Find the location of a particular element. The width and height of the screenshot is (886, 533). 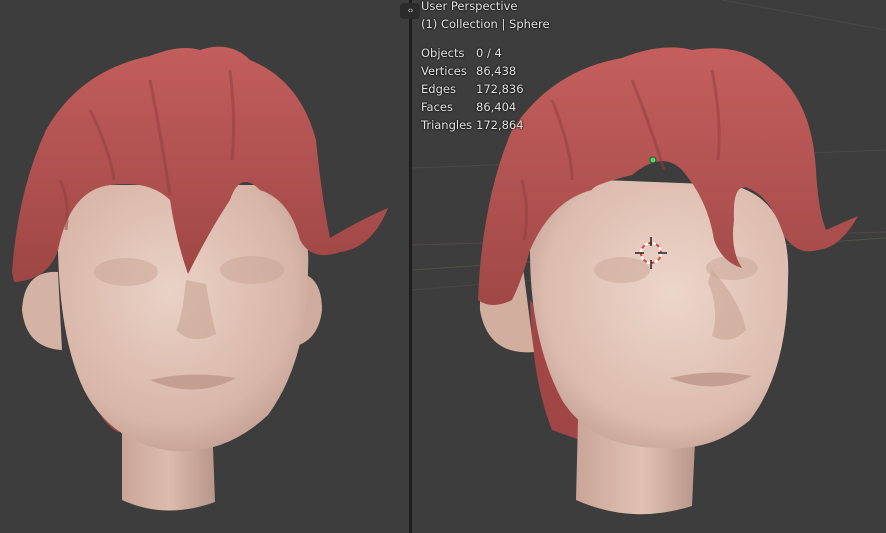

stat-value: 86,438 is located at coordinates (496, 71).